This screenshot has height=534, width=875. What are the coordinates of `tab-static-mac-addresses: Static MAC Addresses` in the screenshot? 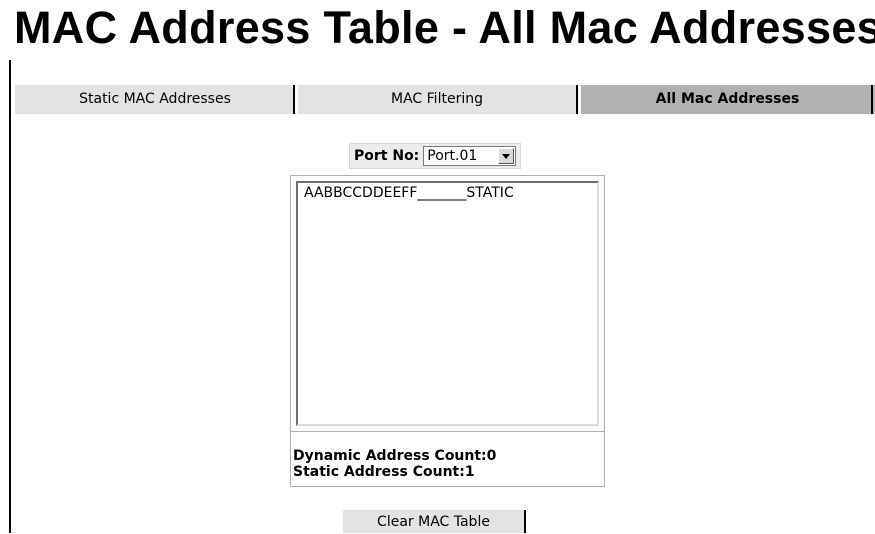 It's located at (155, 99).